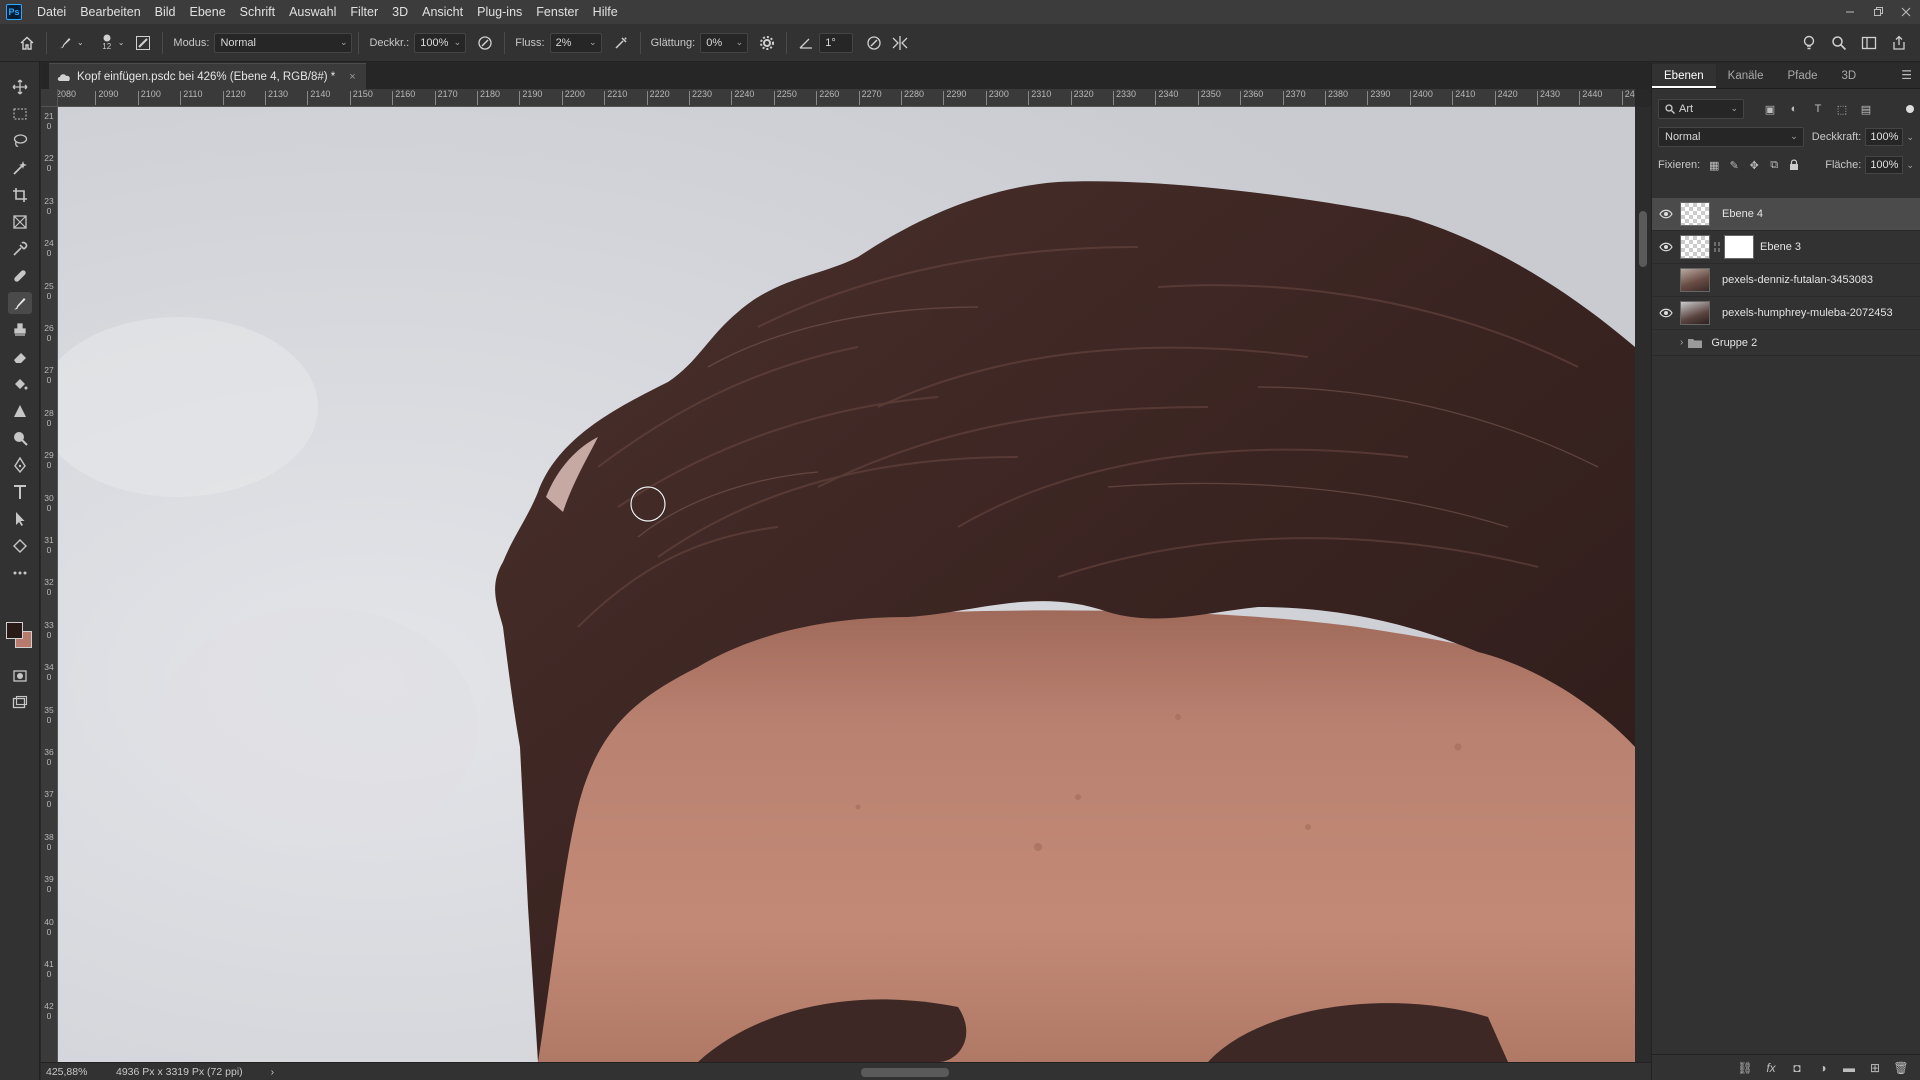  Describe the element at coordinates (575, 42) in the screenshot. I see `fluss-field: 2% ⌄` at that location.